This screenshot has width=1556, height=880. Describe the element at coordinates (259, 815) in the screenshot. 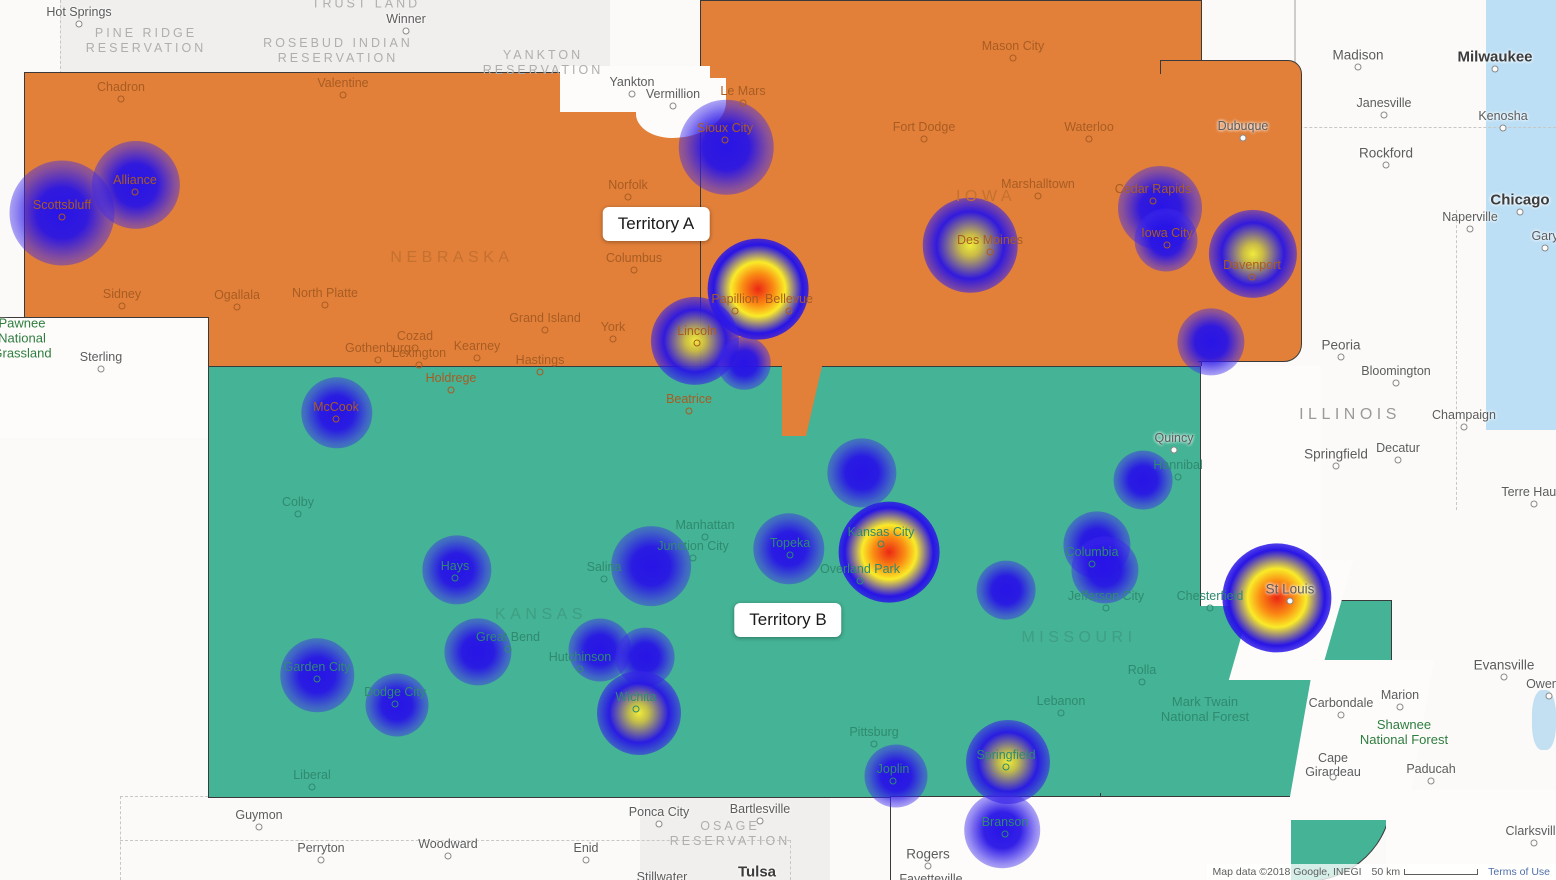

I see `city-label: Guymon` at that location.